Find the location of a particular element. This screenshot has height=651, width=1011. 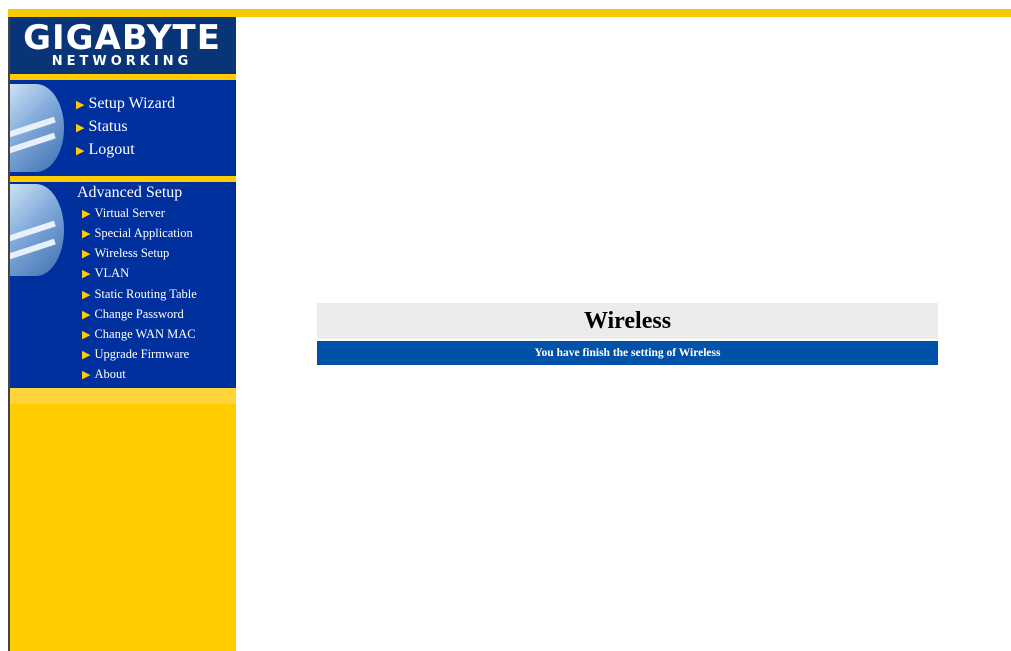

brand-logo: GIGABYTE NETWORKING is located at coordinates (122, 45).